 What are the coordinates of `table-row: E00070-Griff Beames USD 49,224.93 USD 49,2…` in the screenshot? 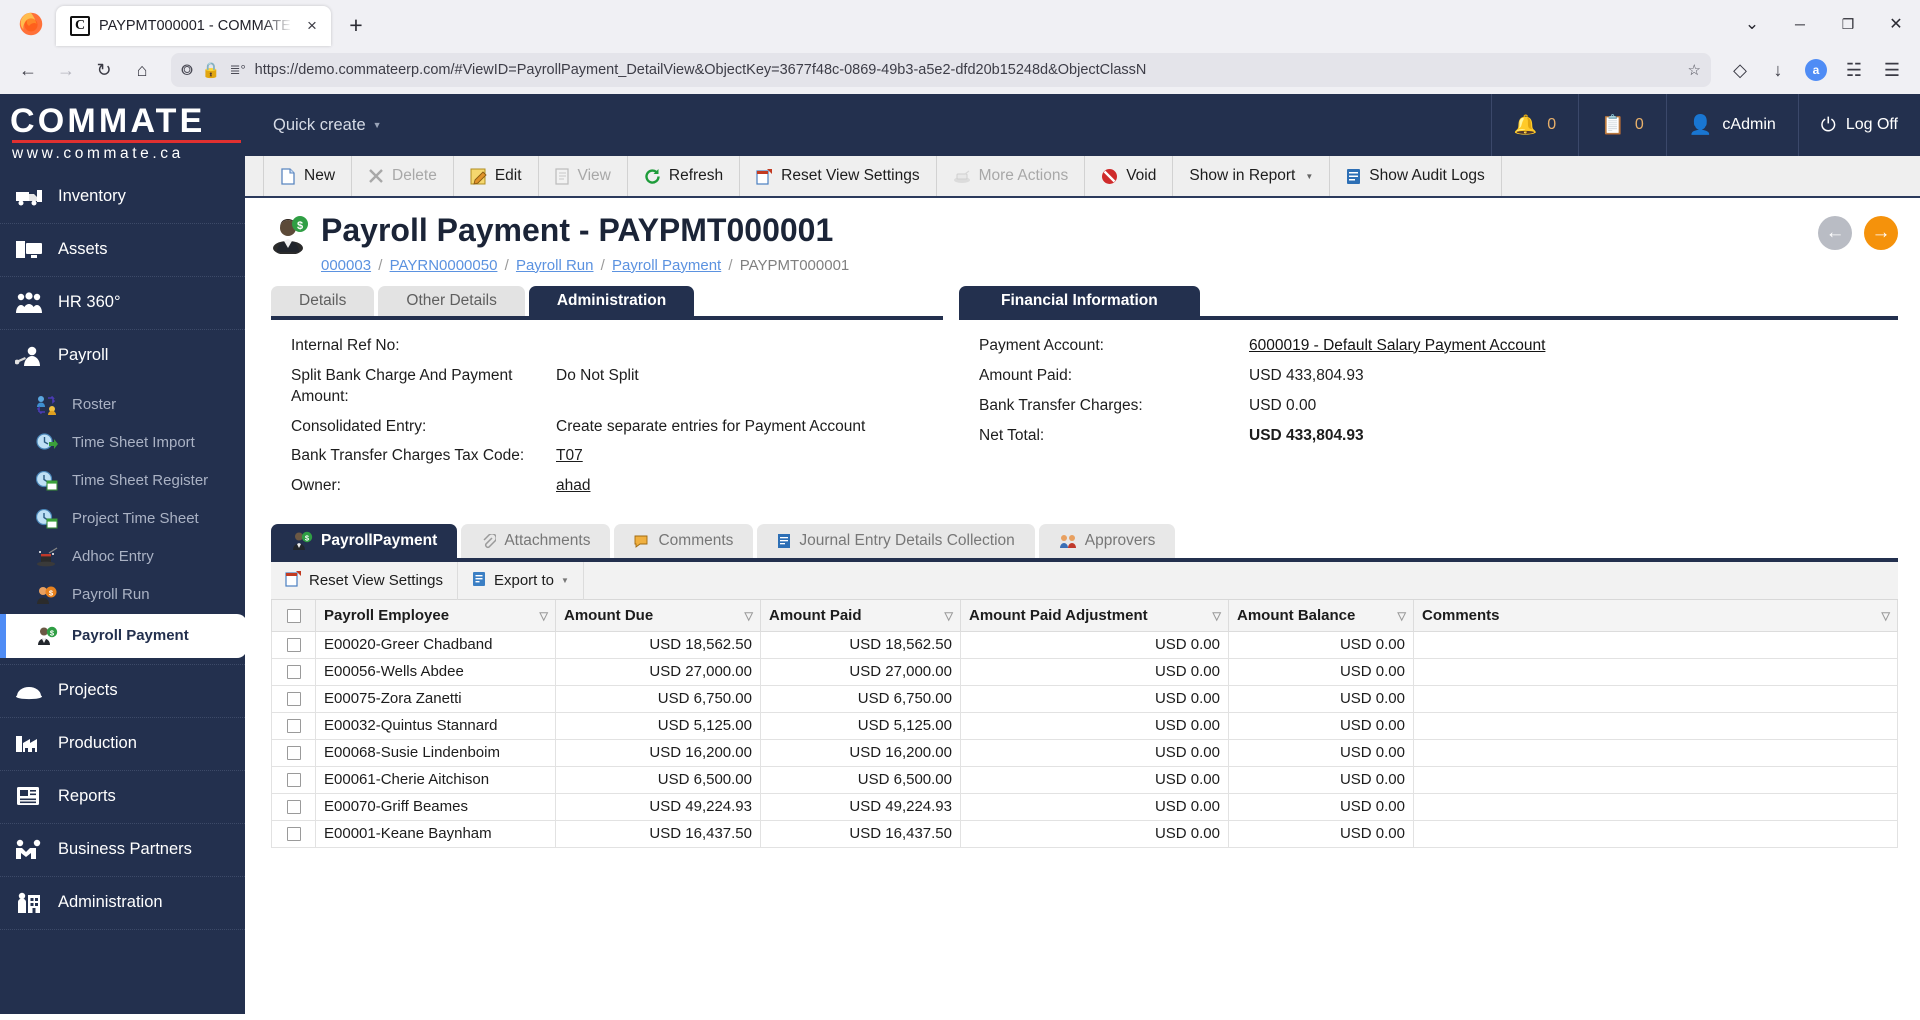 It's located at (1084, 806).